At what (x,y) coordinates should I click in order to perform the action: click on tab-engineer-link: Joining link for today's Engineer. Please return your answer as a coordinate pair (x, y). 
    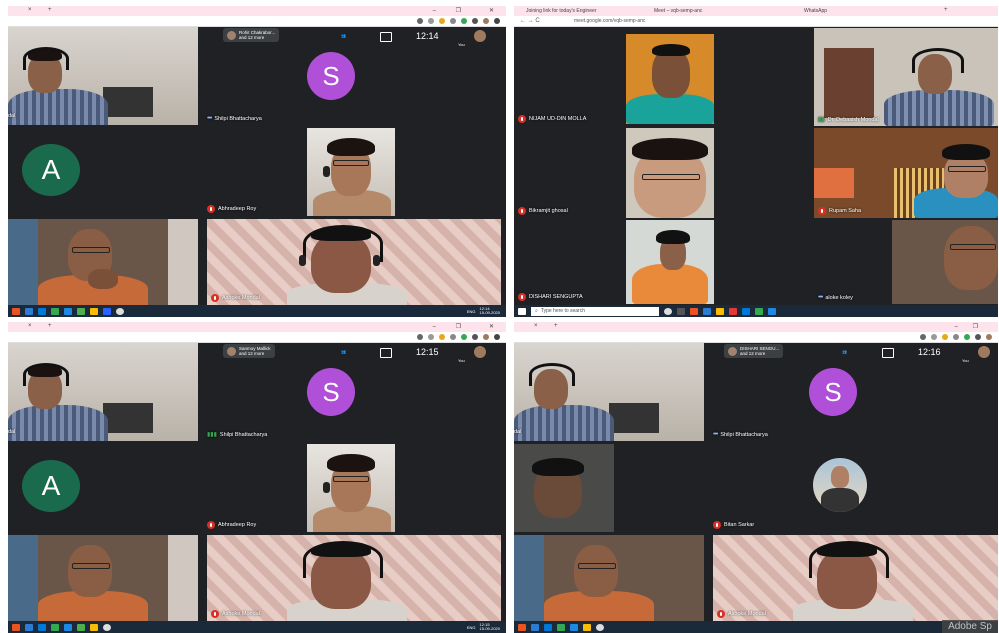
    Looking at the image, I should click on (571, 11).